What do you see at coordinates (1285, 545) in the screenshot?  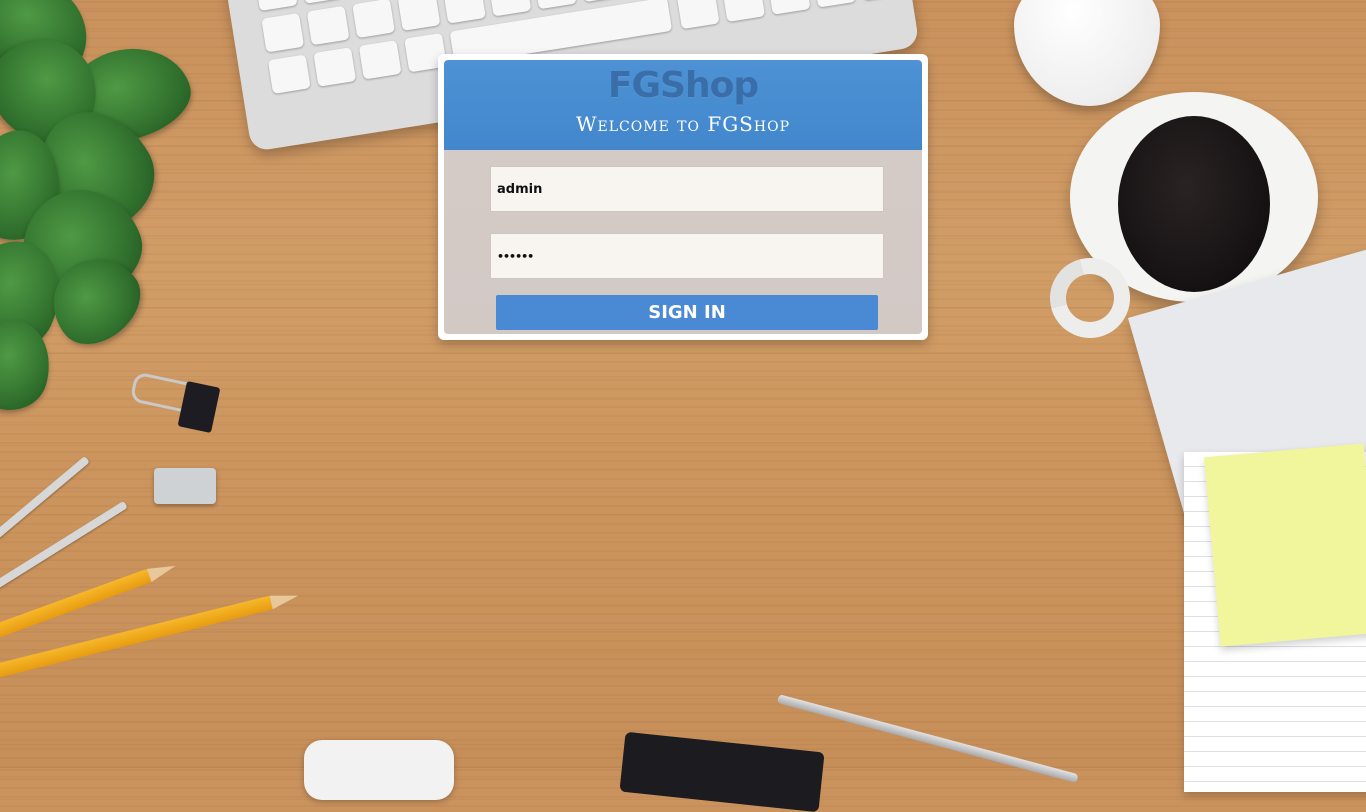 I see `sticky-note-image` at bounding box center [1285, 545].